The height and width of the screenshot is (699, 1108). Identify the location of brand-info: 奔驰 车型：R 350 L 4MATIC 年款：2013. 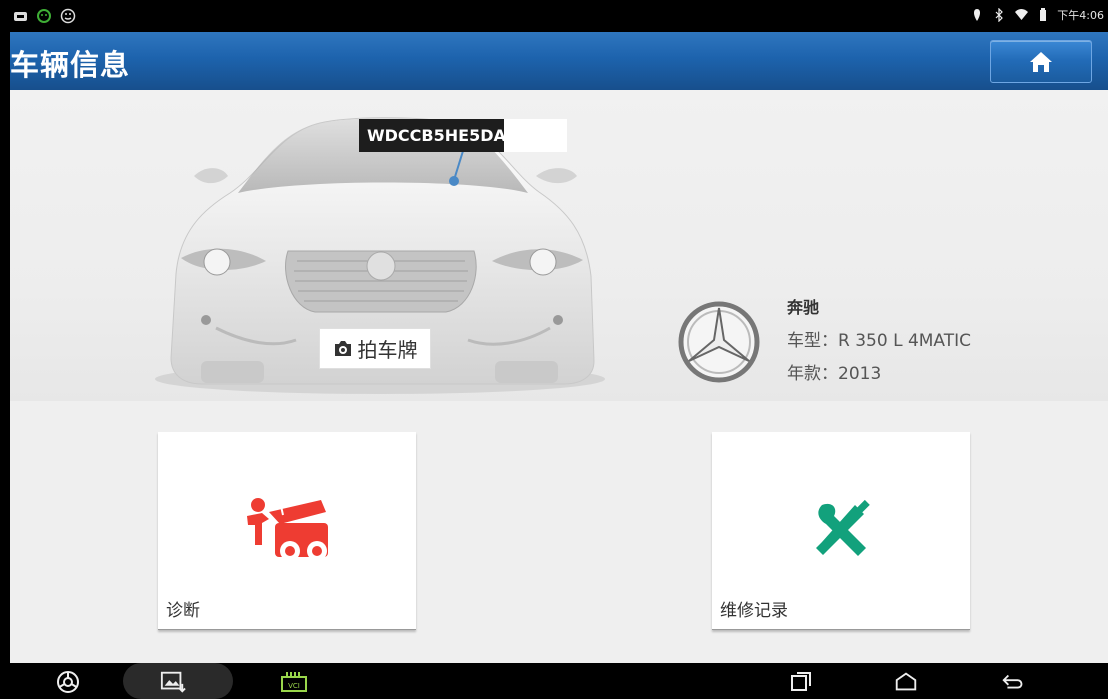
(824, 341).